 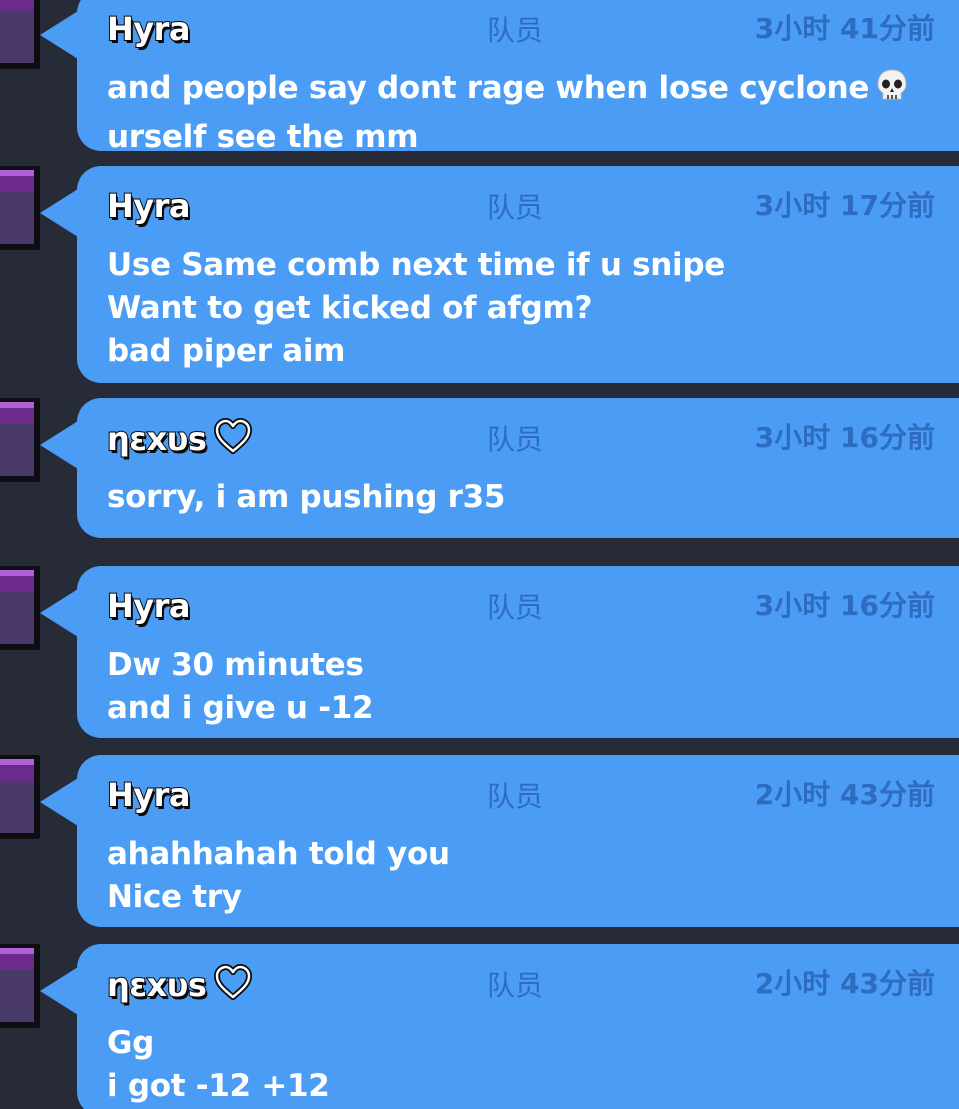 I want to click on message-line: ahahhahah told you, so click(x=278, y=854).